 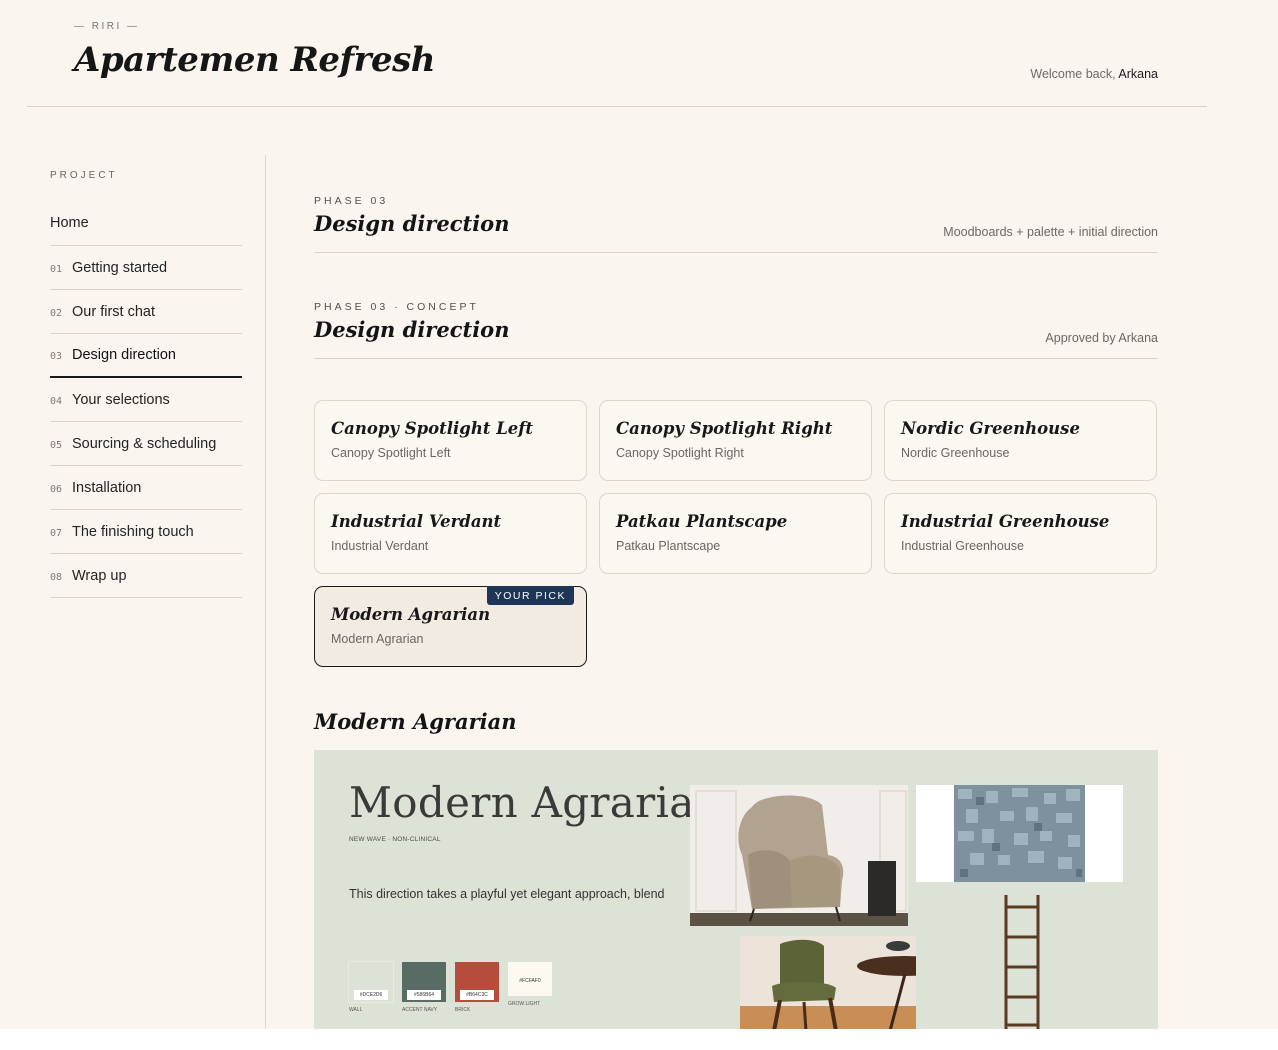 What do you see at coordinates (1050, 232) in the screenshot?
I see `phase-meta: Moodboards + palette + initial direction` at bounding box center [1050, 232].